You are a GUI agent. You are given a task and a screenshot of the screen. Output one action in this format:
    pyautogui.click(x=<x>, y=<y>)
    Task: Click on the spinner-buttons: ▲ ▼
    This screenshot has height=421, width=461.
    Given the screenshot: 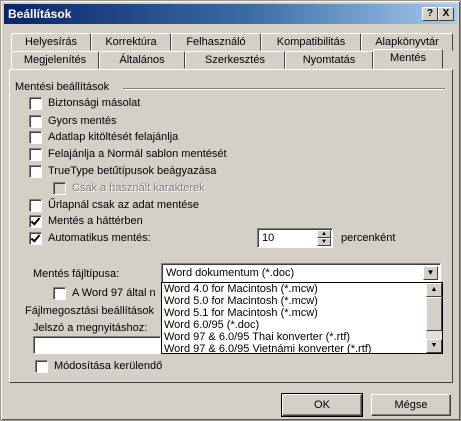 What is the action you would take?
    pyautogui.click(x=324, y=238)
    